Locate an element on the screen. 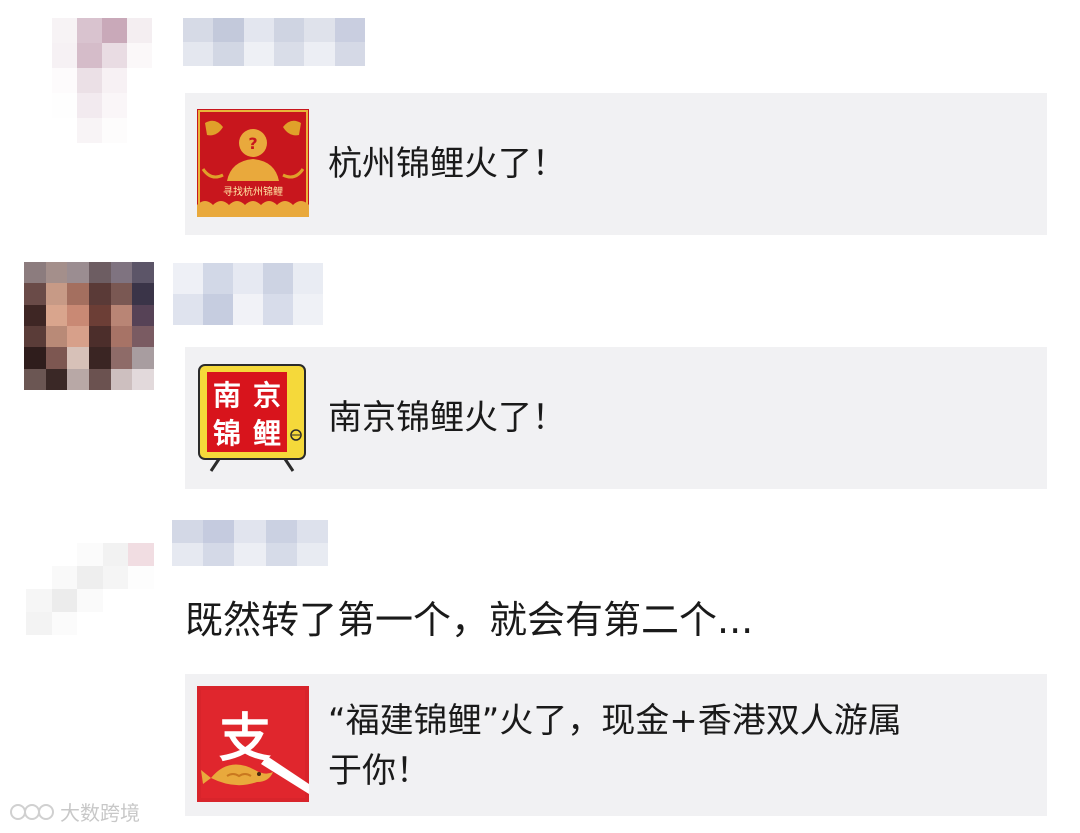  watermark-text: 大数跨境 is located at coordinates (100, 813).